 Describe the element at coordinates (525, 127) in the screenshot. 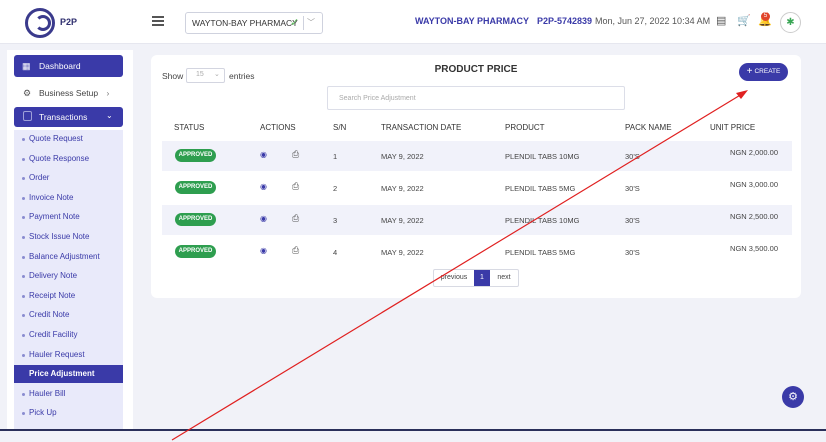

I see `column-header-product: PRODUCT` at that location.